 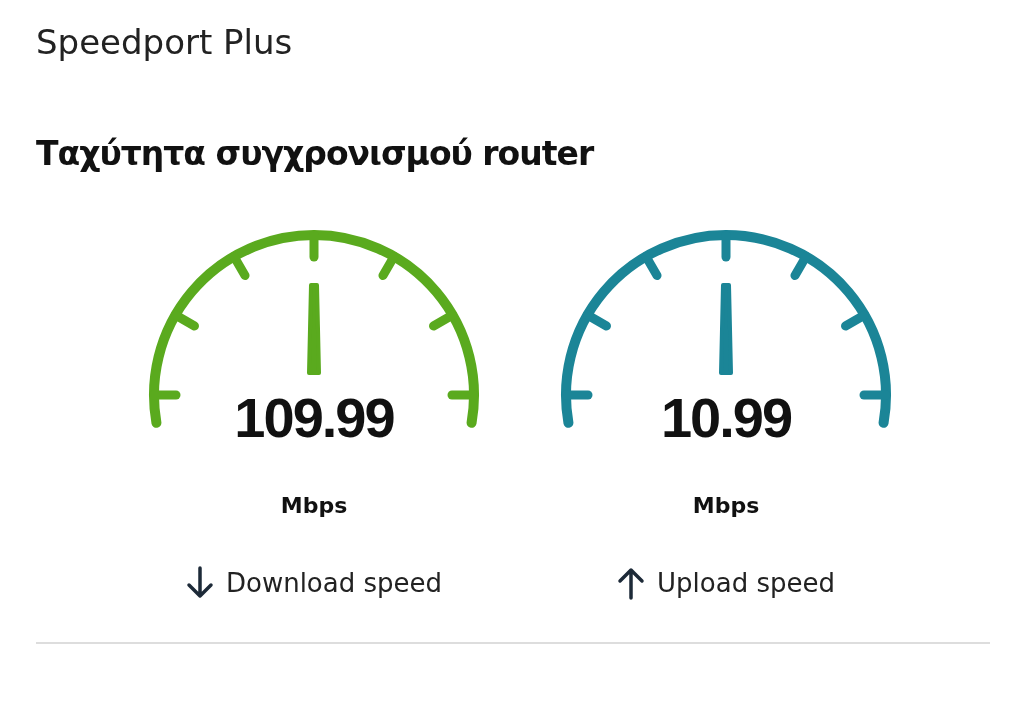 I want to click on speed-value: 109.99, so click(x=314, y=417).